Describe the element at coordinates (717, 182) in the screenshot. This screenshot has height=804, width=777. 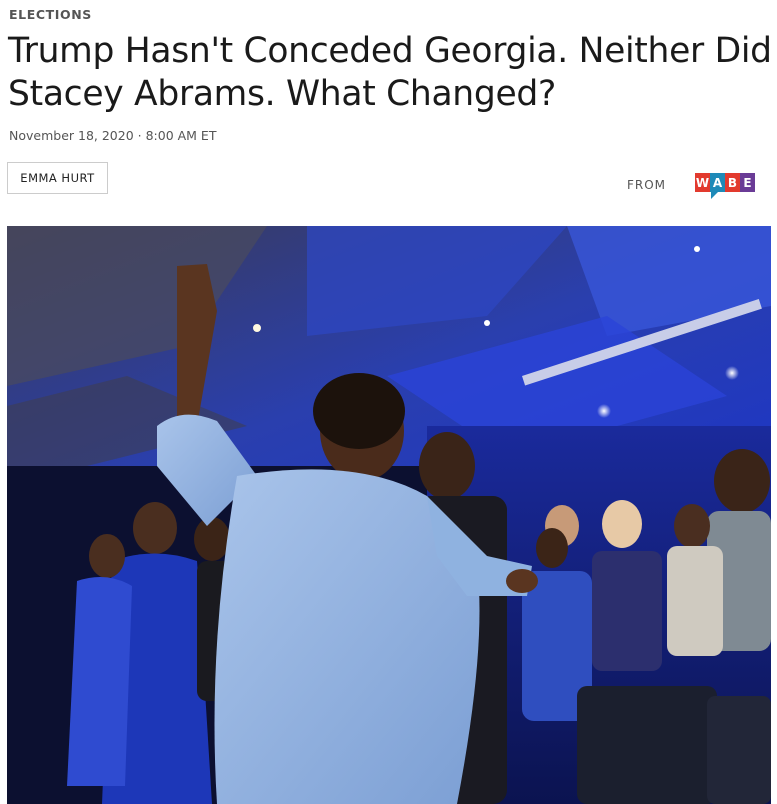
I see `station-logo-letter: A` at that location.